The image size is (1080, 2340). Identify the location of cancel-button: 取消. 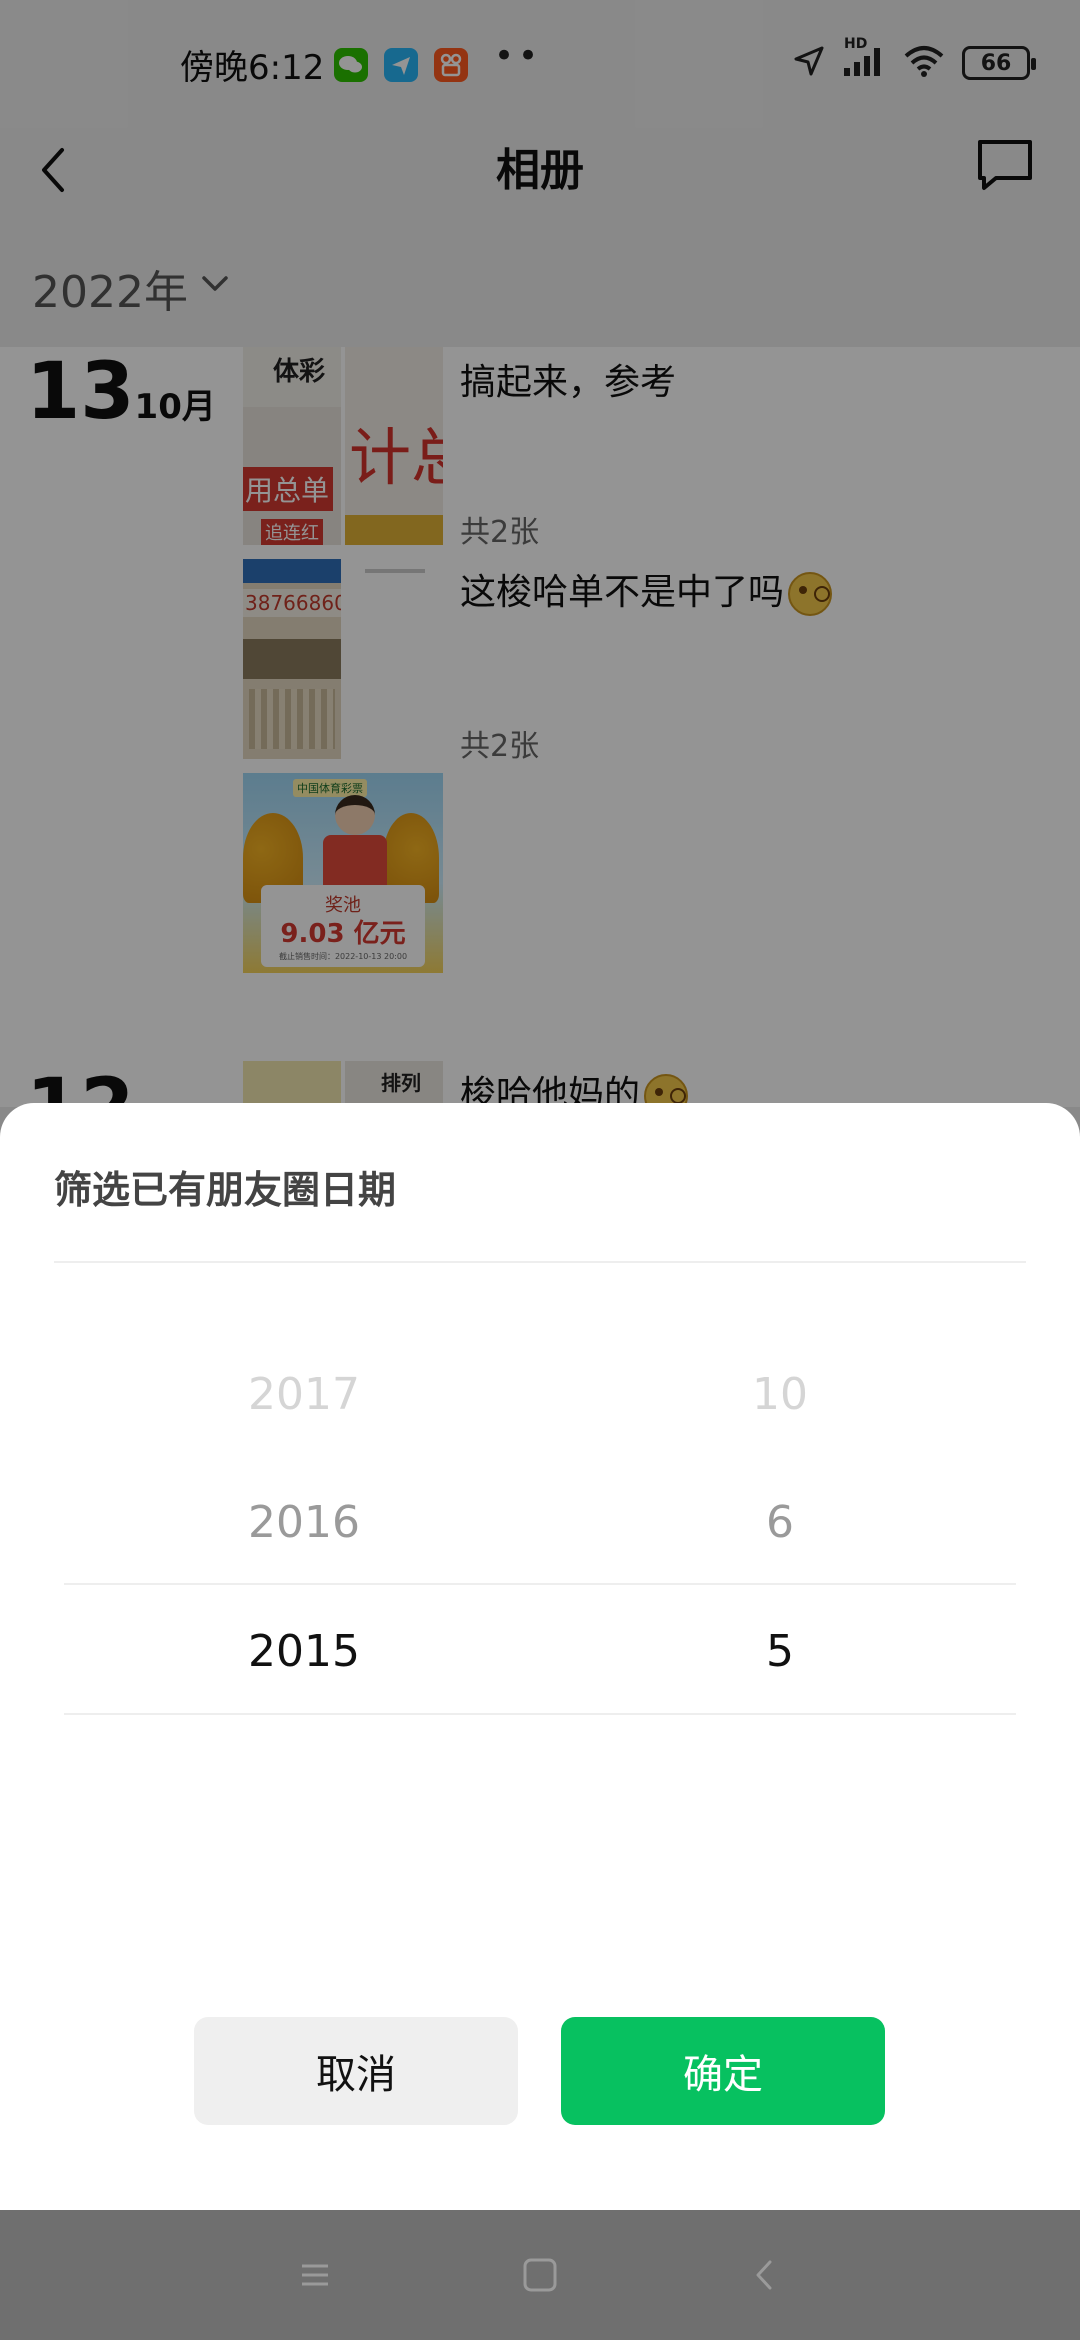
(356, 2071).